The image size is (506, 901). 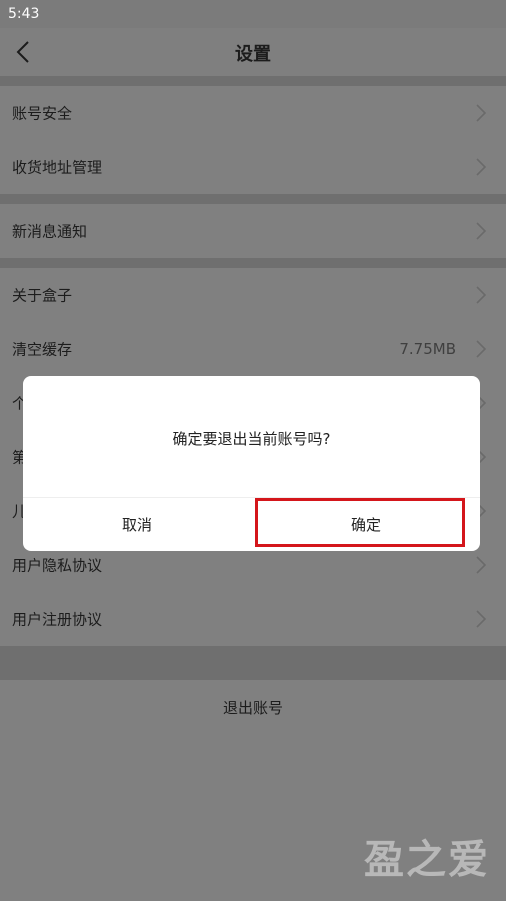 I want to click on logout-label: 退出账号, so click(x=252, y=708).